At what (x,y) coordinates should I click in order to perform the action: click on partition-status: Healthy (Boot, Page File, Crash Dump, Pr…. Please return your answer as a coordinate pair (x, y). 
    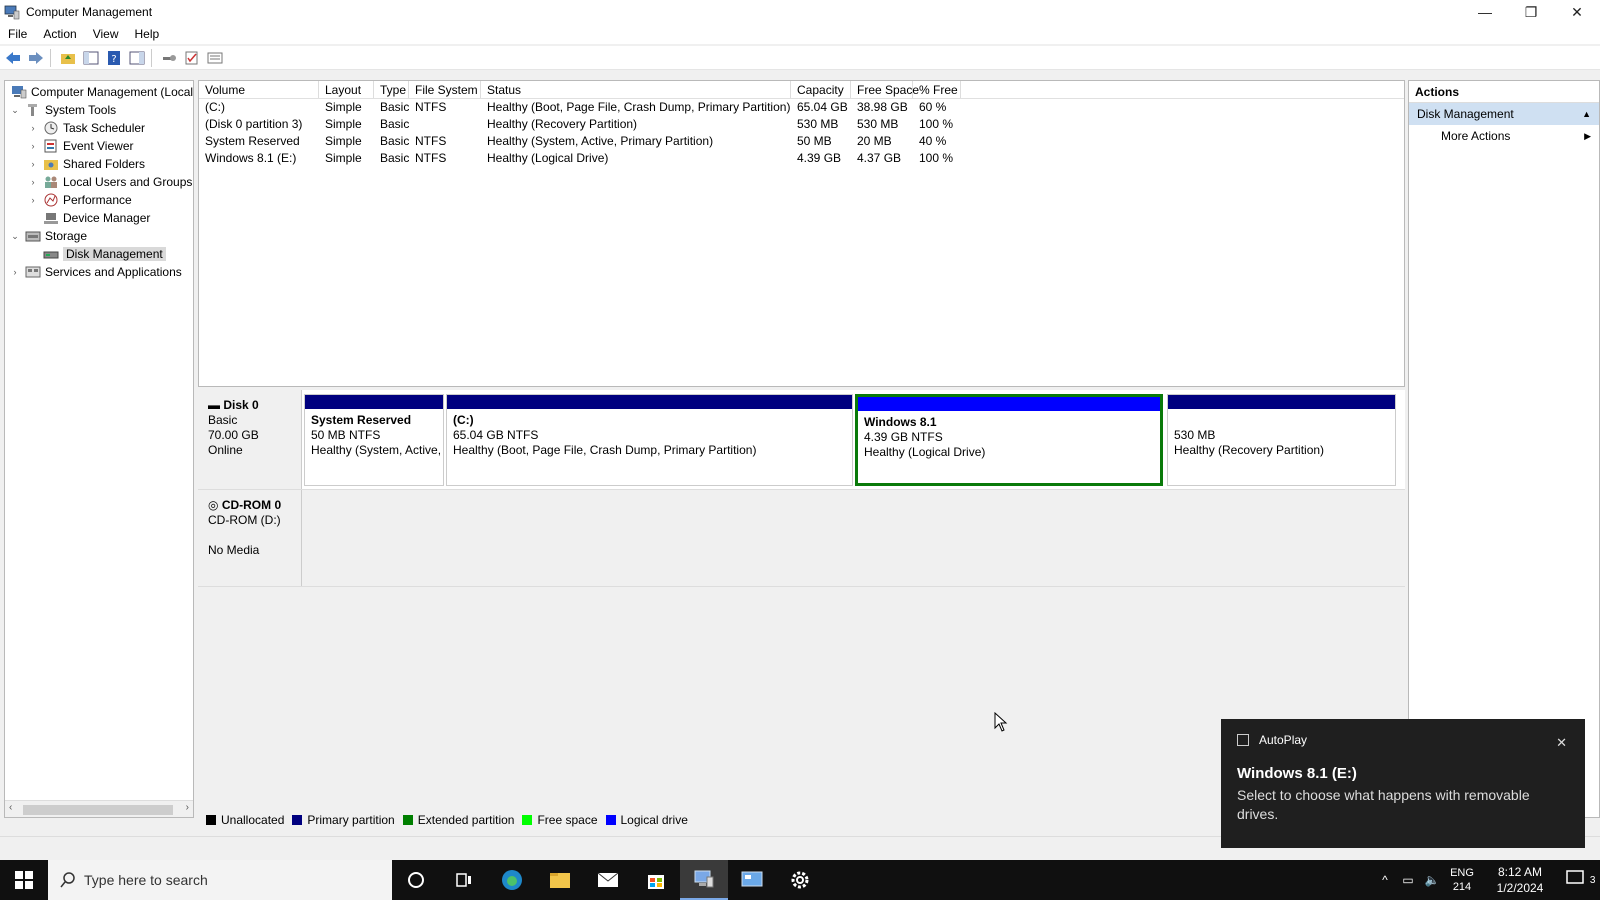
    Looking at the image, I should click on (605, 450).